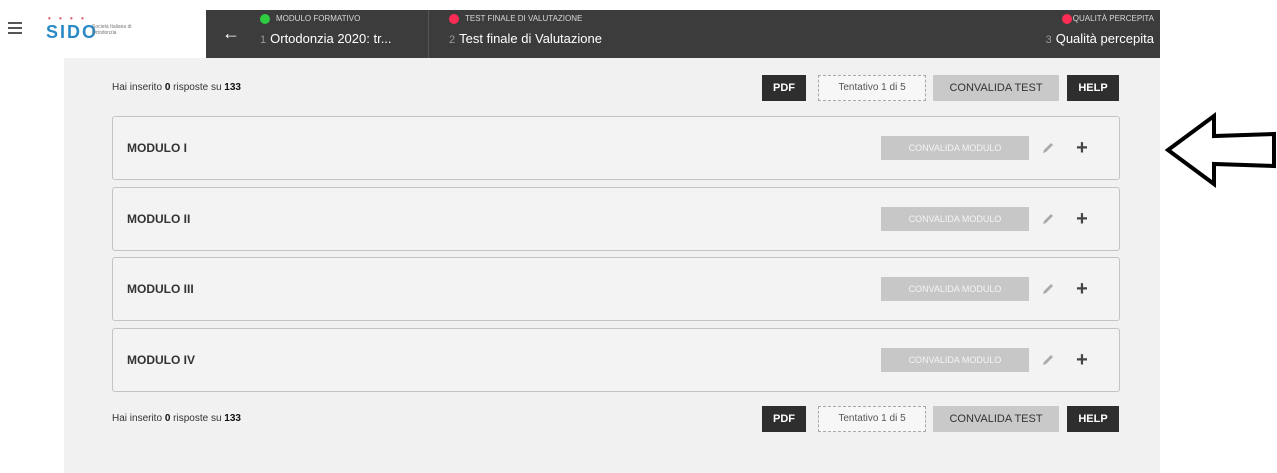 The image size is (1277, 473). Describe the element at coordinates (15, 28) in the screenshot. I see `hamburger-menu-icon` at that location.